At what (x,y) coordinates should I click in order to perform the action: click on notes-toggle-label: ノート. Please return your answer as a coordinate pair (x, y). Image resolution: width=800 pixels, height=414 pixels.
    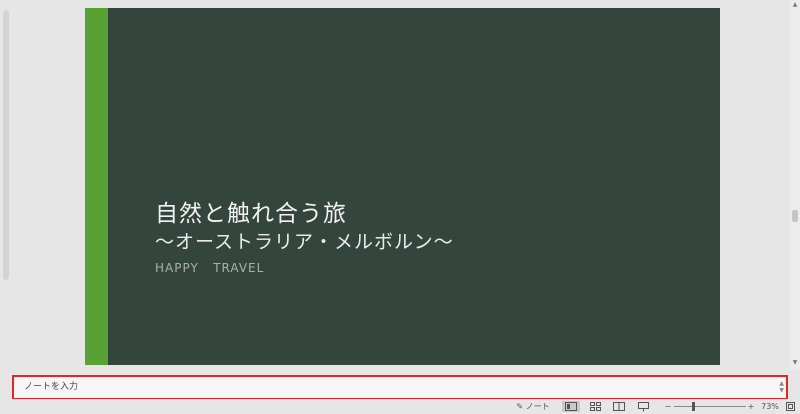
    Looking at the image, I should click on (537, 406).